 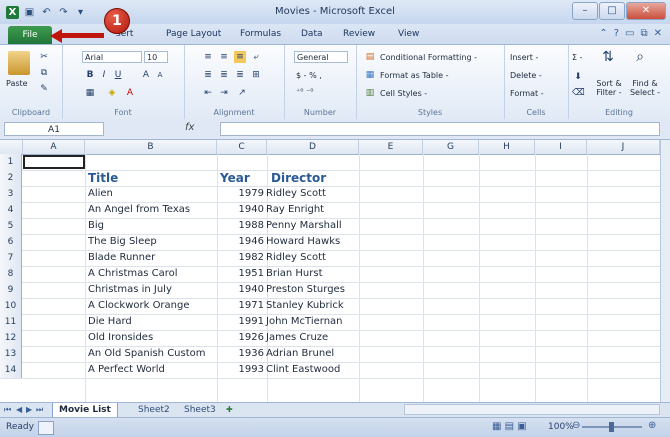 I want to click on column-header-j: J, so click(x=623, y=147).